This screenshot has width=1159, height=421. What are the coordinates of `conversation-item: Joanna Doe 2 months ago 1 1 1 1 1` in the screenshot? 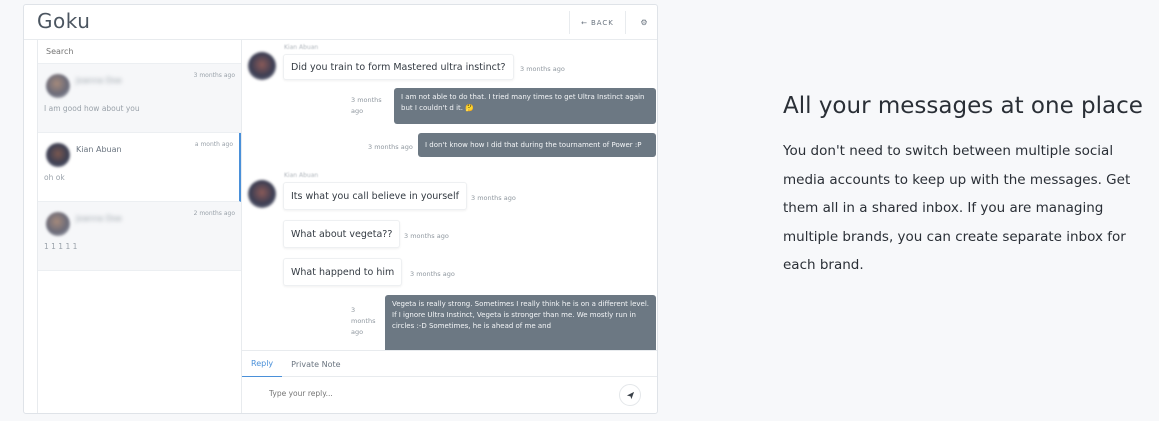 It's located at (139, 236).